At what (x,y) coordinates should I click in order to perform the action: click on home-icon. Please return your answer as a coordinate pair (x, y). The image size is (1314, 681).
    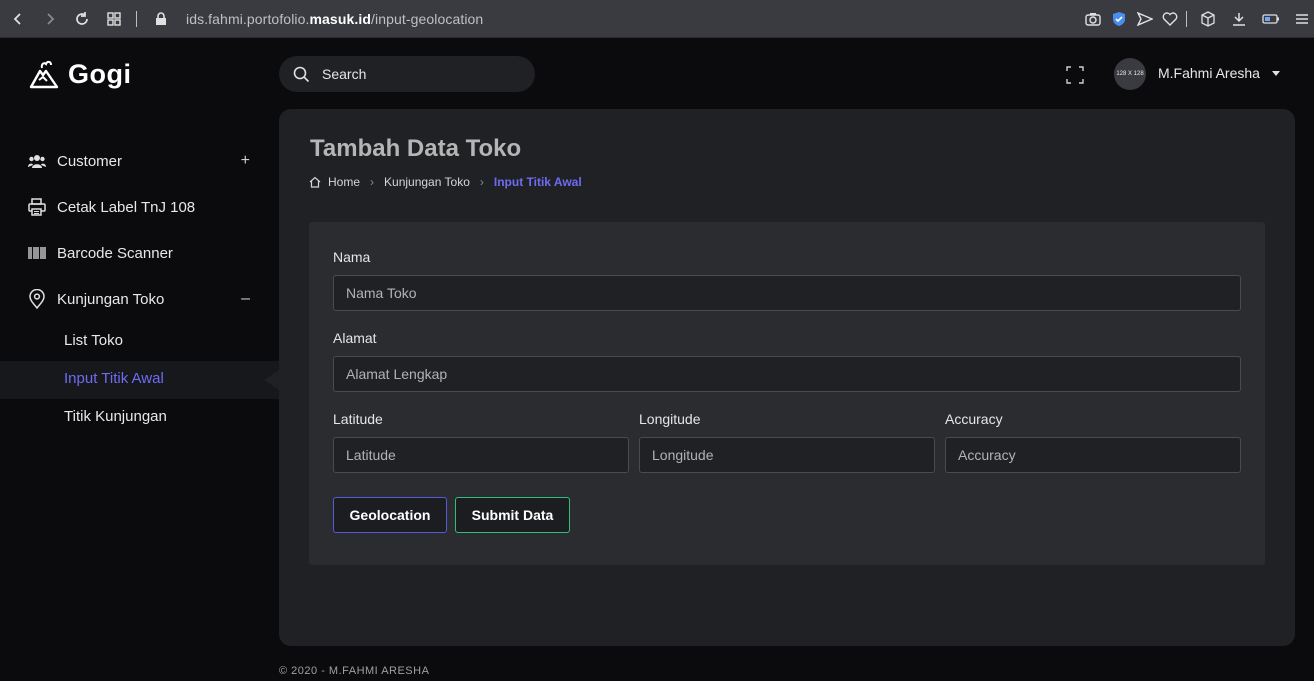
    Looking at the image, I should click on (315, 182).